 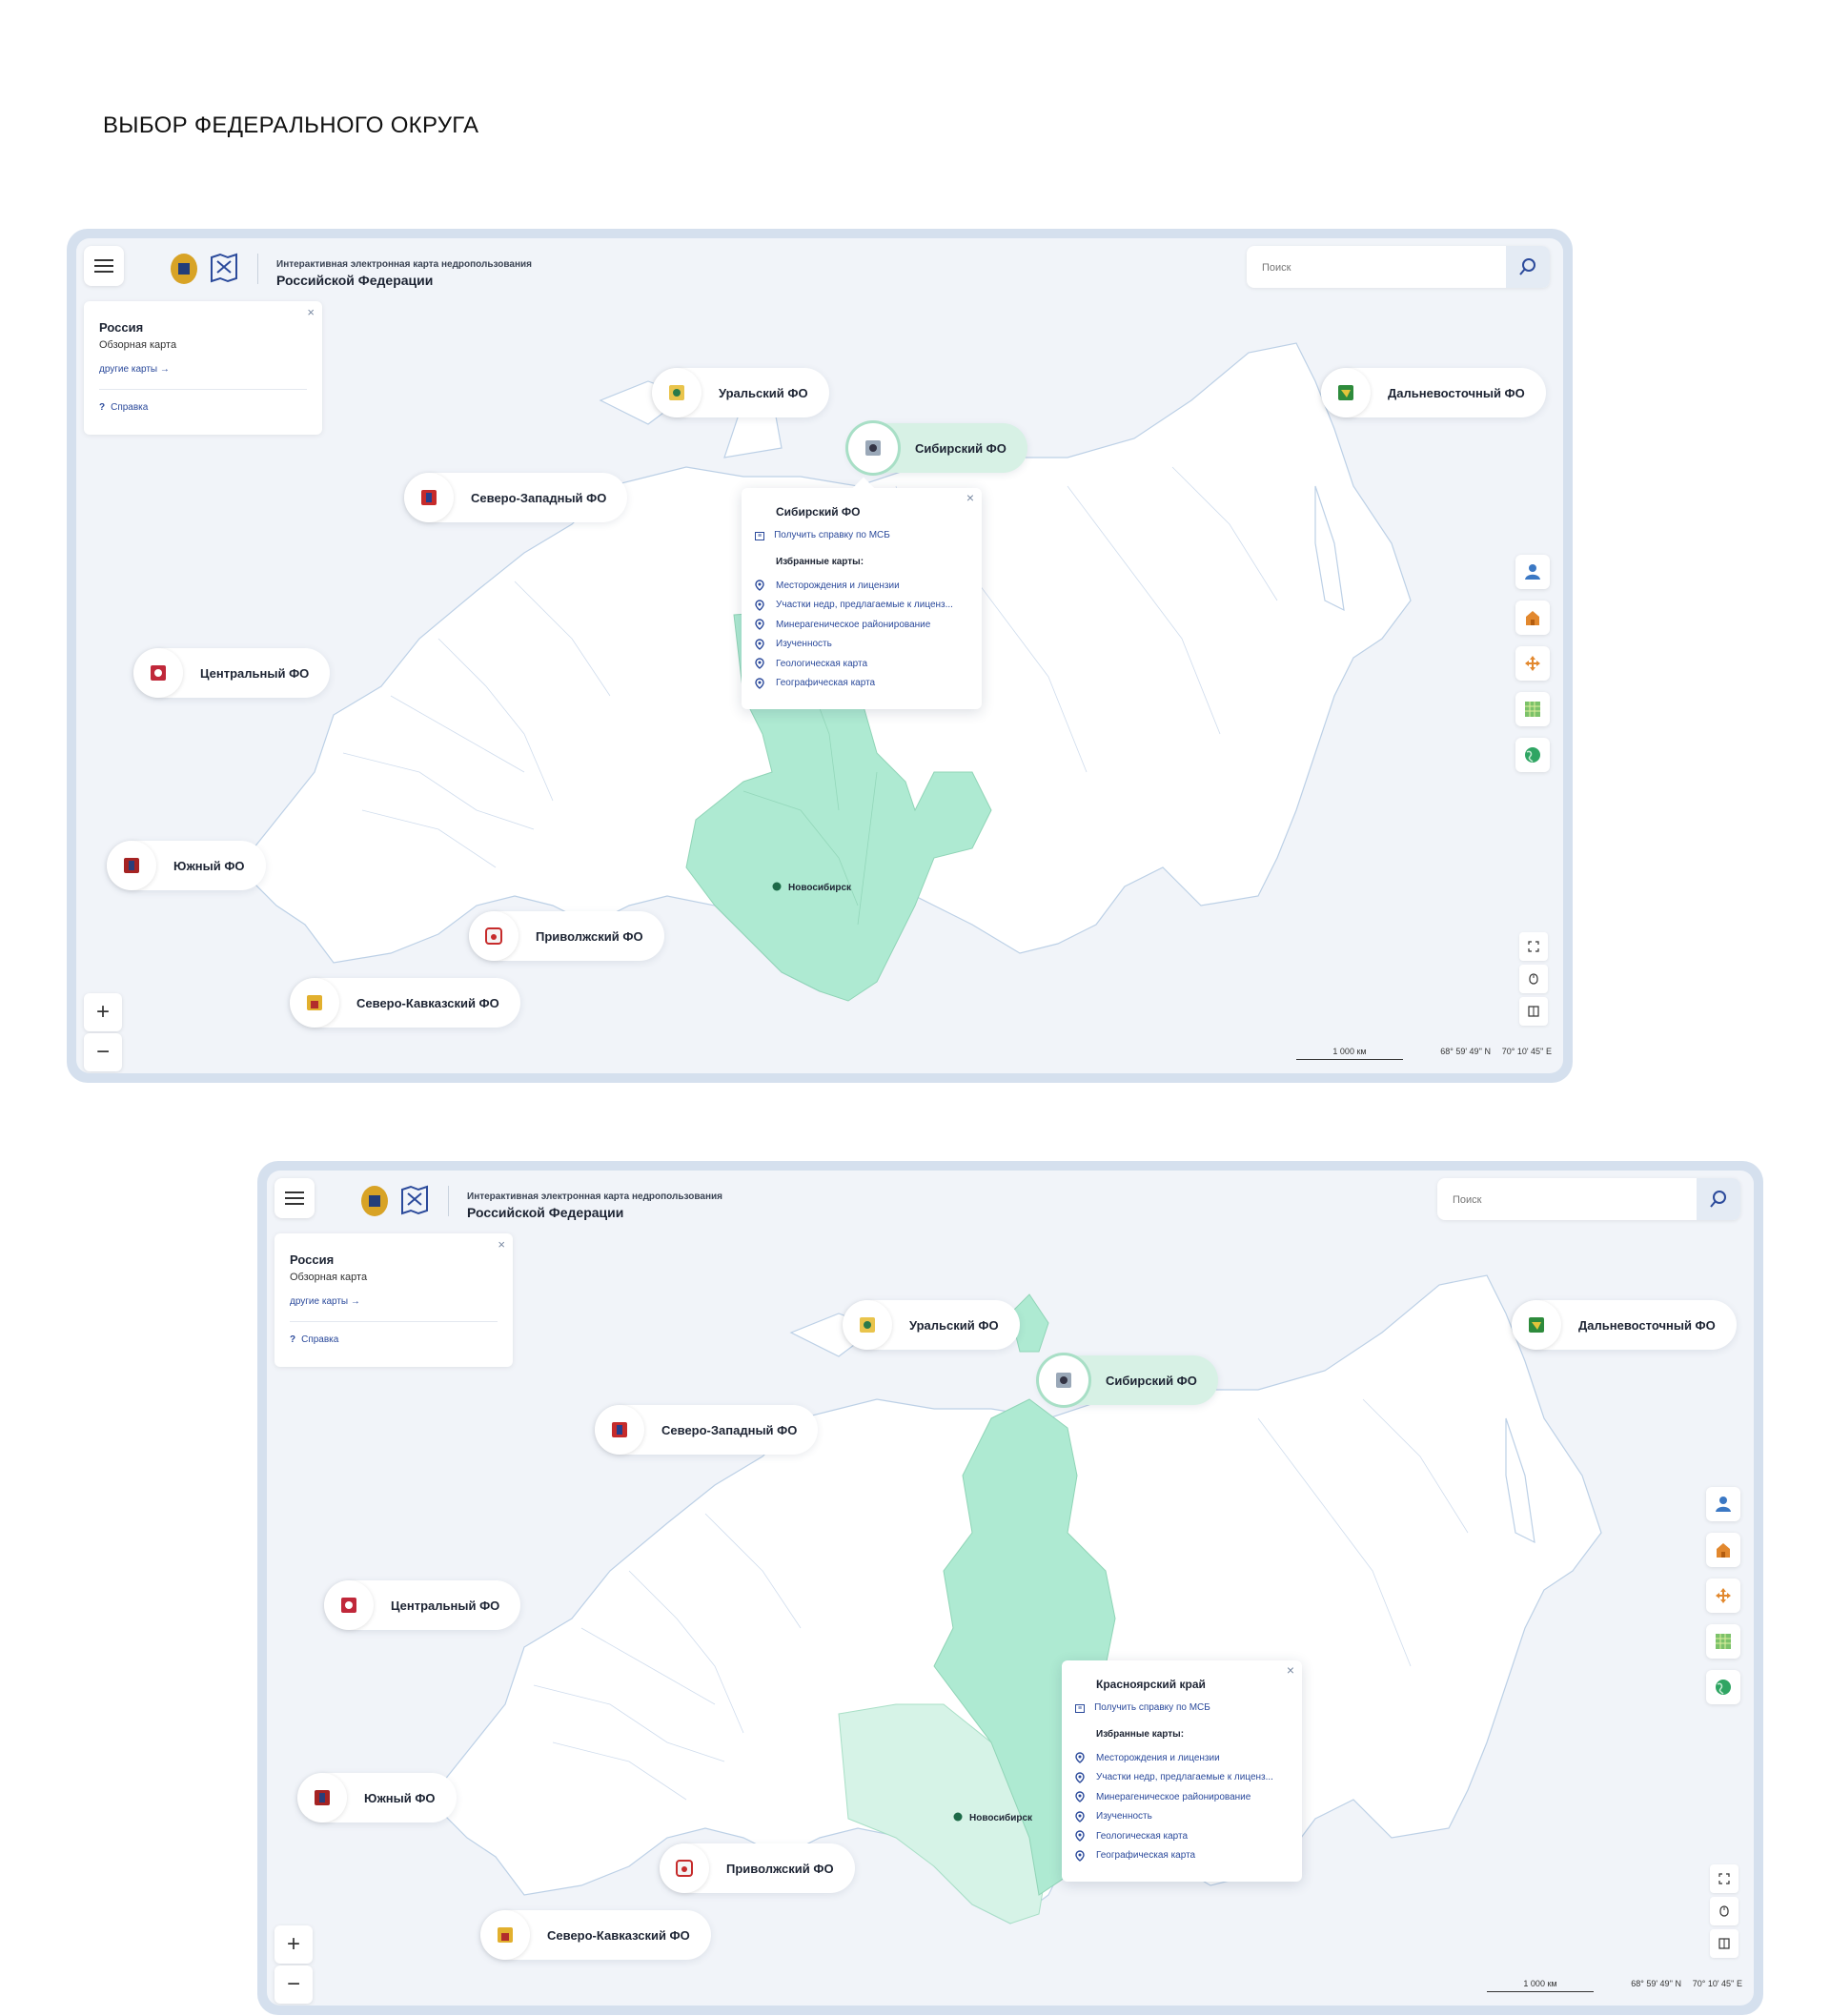 What do you see at coordinates (291, 125) in the screenshot?
I see `page-heading: ВЫБОР ФЕДЕРАЛЬНОГО ОКРУГА` at bounding box center [291, 125].